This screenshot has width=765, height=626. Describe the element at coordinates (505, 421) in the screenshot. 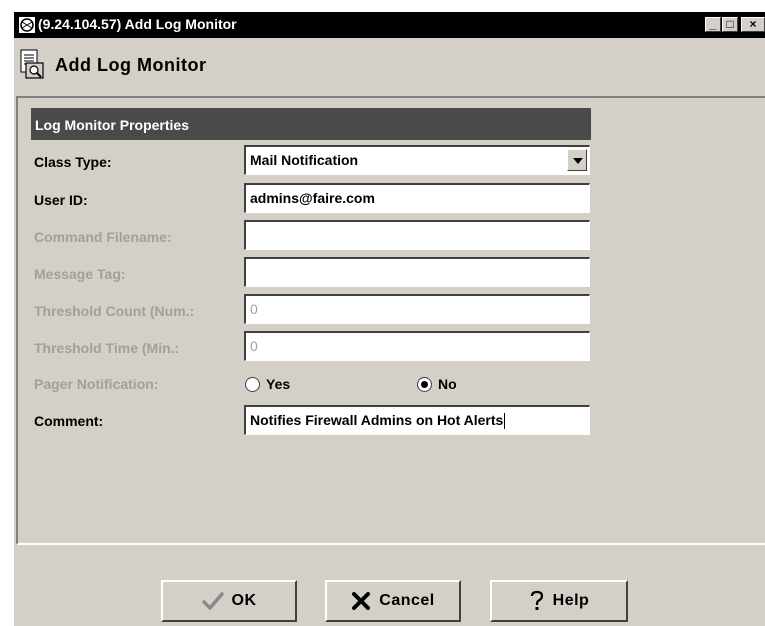

I see `text-caret` at that location.